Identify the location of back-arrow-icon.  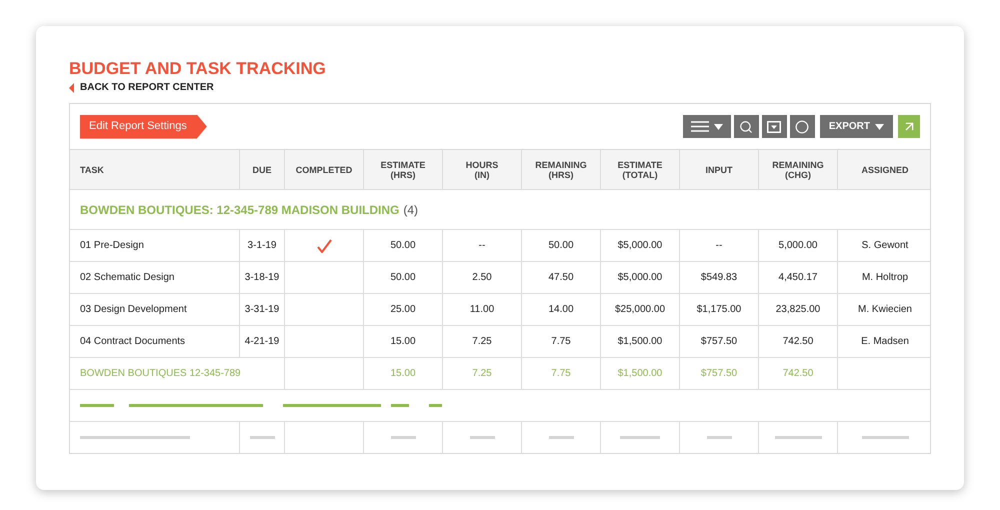
(71, 87).